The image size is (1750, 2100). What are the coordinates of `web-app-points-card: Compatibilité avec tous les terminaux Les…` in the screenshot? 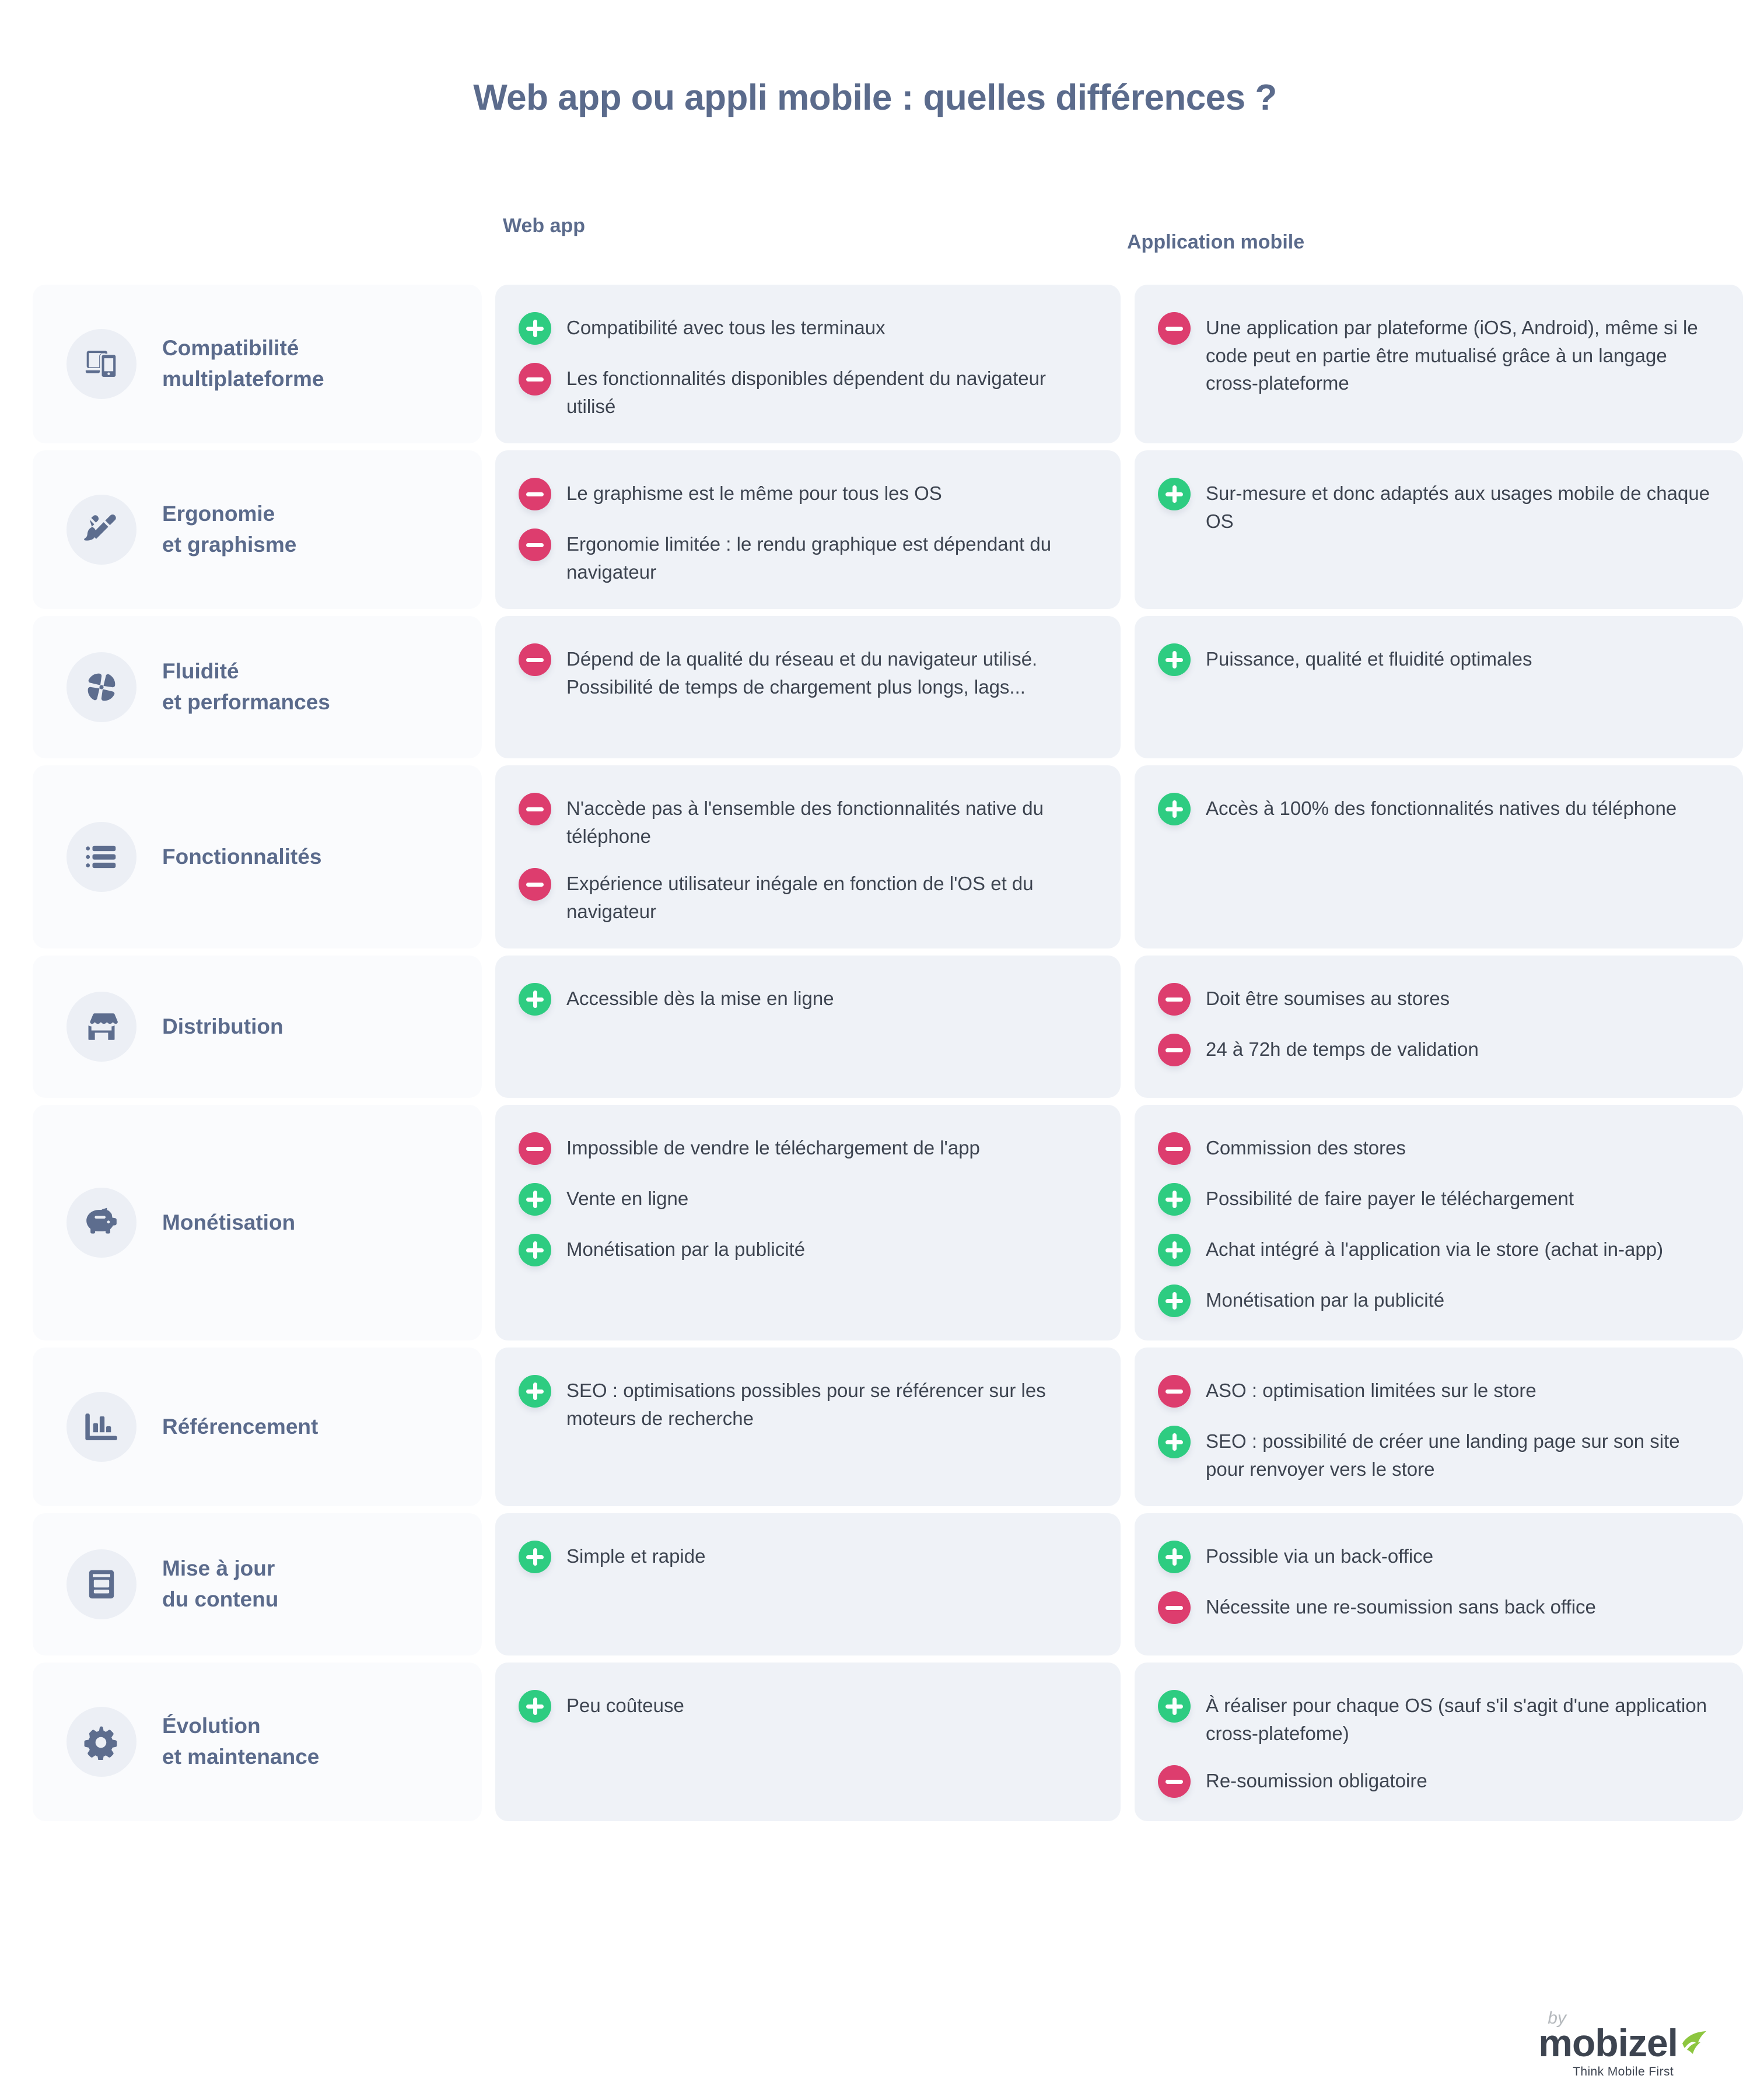 It's located at (808, 364).